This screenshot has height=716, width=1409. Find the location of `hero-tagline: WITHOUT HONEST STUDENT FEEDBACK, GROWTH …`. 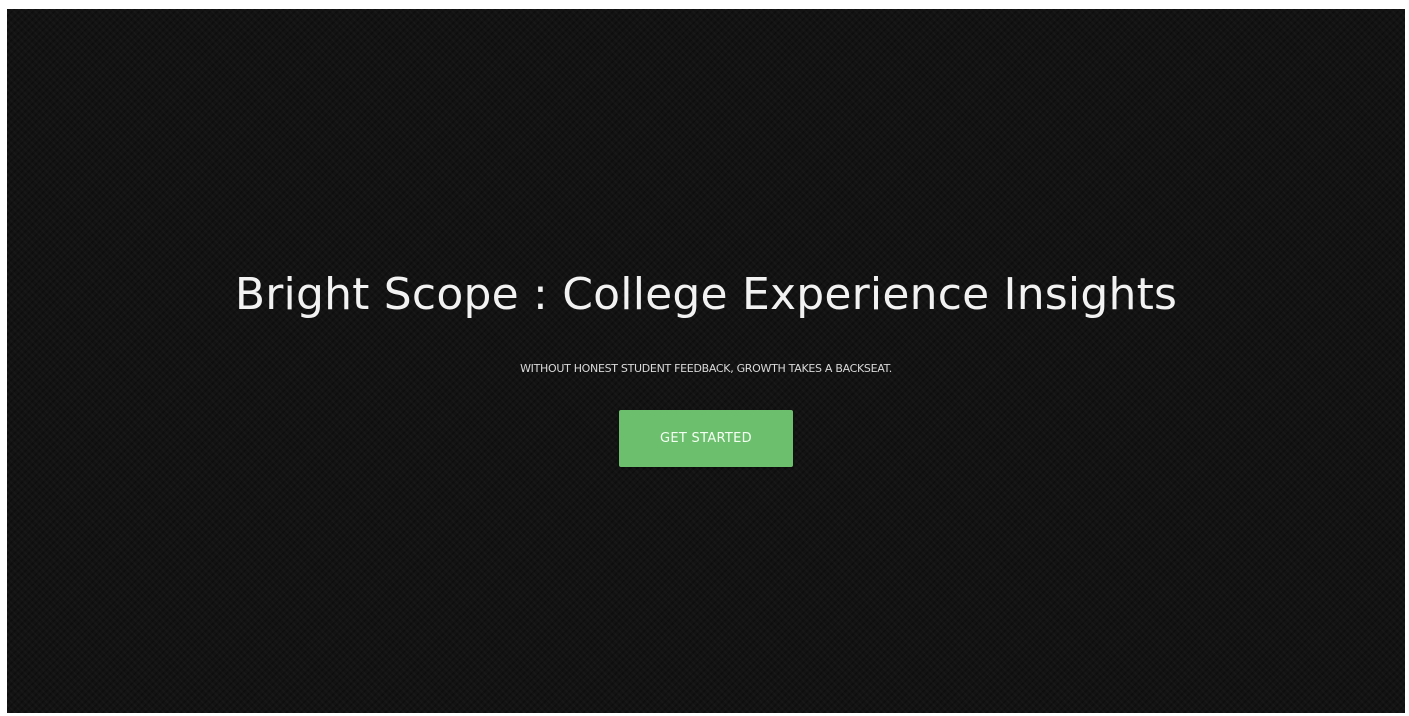

hero-tagline: WITHOUT HONEST STUDENT FEEDBACK, GROWTH … is located at coordinates (706, 368).